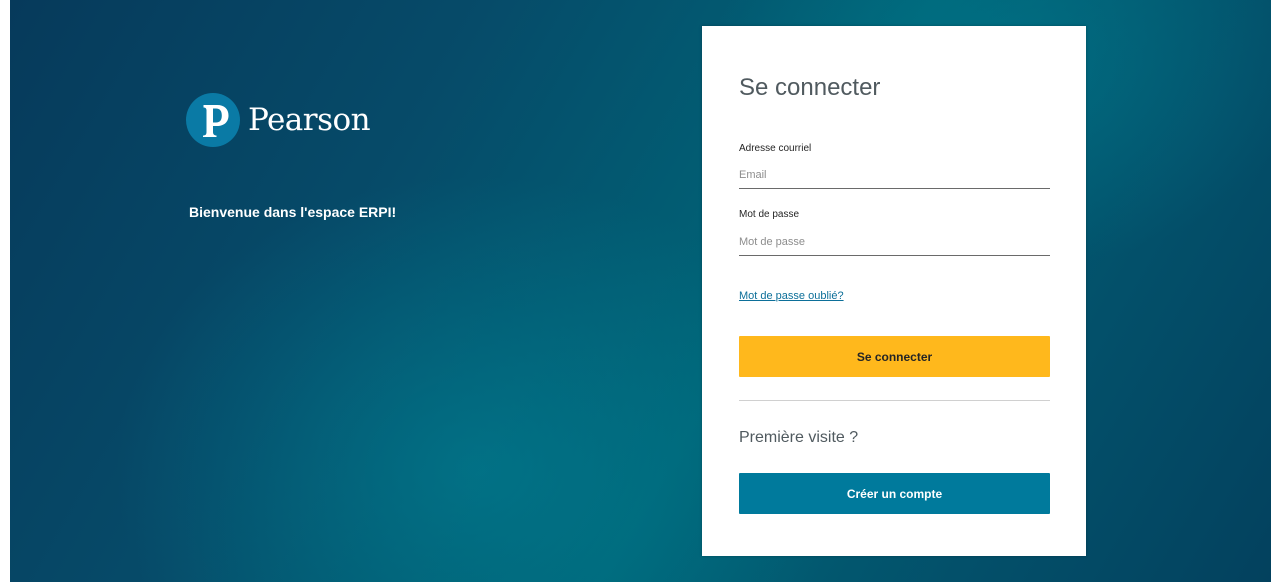 This screenshot has height=582, width=1271. Describe the element at coordinates (894, 356) in the screenshot. I see `signin-button: Se connecter` at that location.